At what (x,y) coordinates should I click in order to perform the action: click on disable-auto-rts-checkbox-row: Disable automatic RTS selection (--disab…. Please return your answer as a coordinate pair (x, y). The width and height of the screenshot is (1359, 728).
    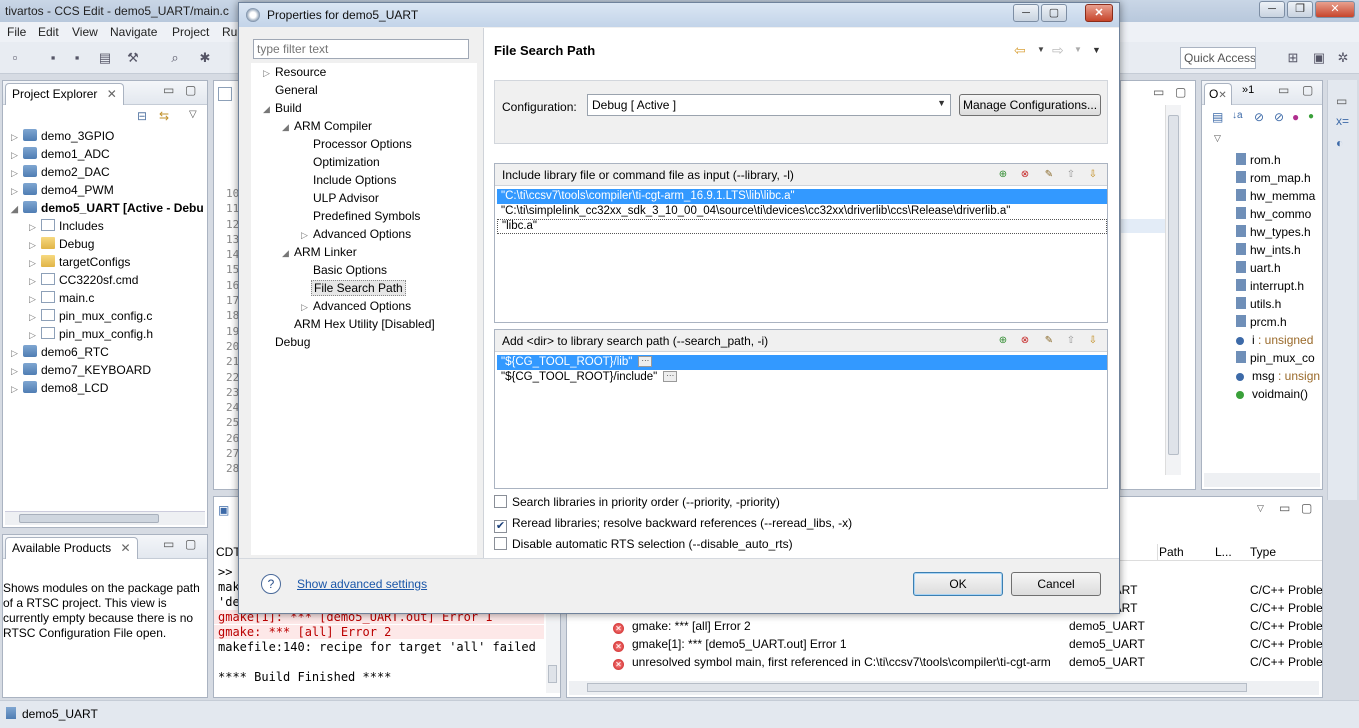
    Looking at the image, I should click on (643, 544).